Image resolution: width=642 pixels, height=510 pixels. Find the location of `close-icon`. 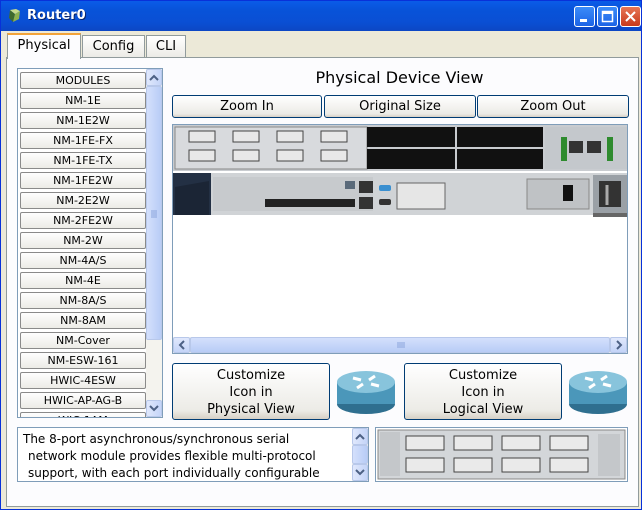

close-icon is located at coordinates (630, 16).